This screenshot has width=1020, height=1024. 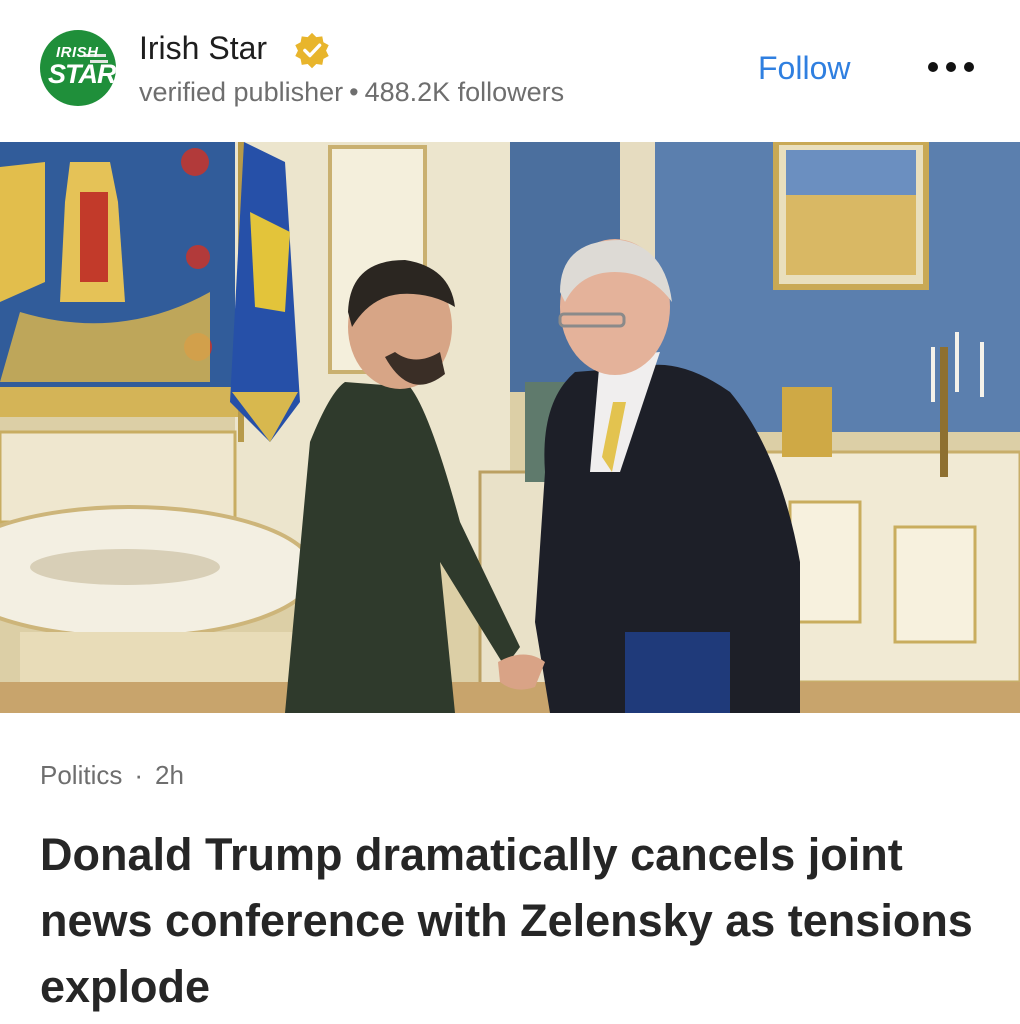 I want to click on article-meta: Politics · 2h, so click(x=112, y=775).